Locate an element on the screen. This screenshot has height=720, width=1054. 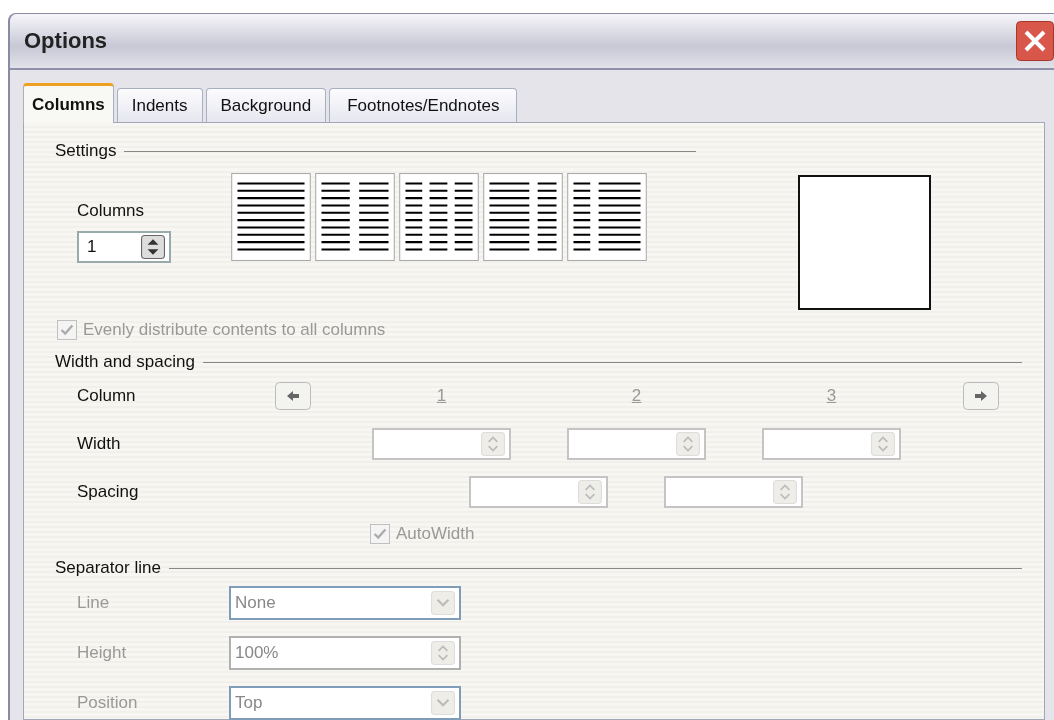
field-label: Height is located at coordinates (102, 653).